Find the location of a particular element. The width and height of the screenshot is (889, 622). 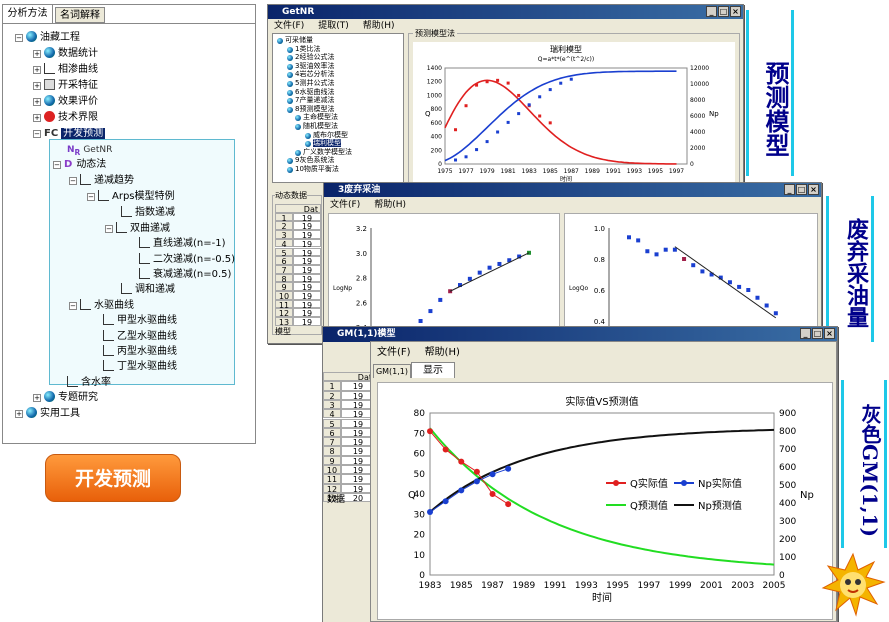

tree-item-attenuation-decline: 衰减递减(n=0.5) is located at coordinates (185, 274).